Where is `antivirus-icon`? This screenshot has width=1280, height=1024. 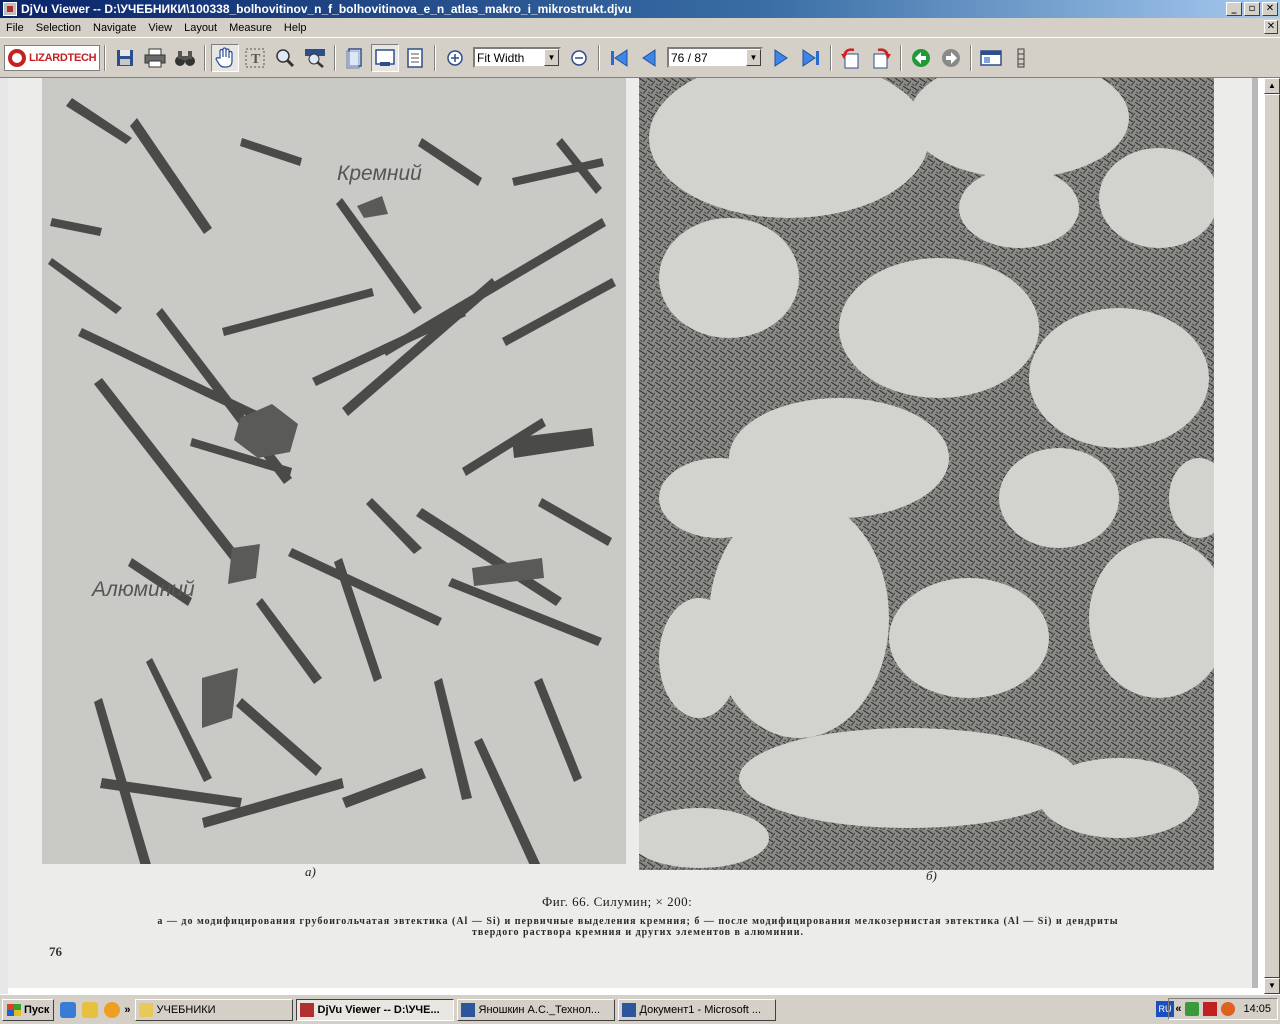 antivirus-icon is located at coordinates (1210, 1009).